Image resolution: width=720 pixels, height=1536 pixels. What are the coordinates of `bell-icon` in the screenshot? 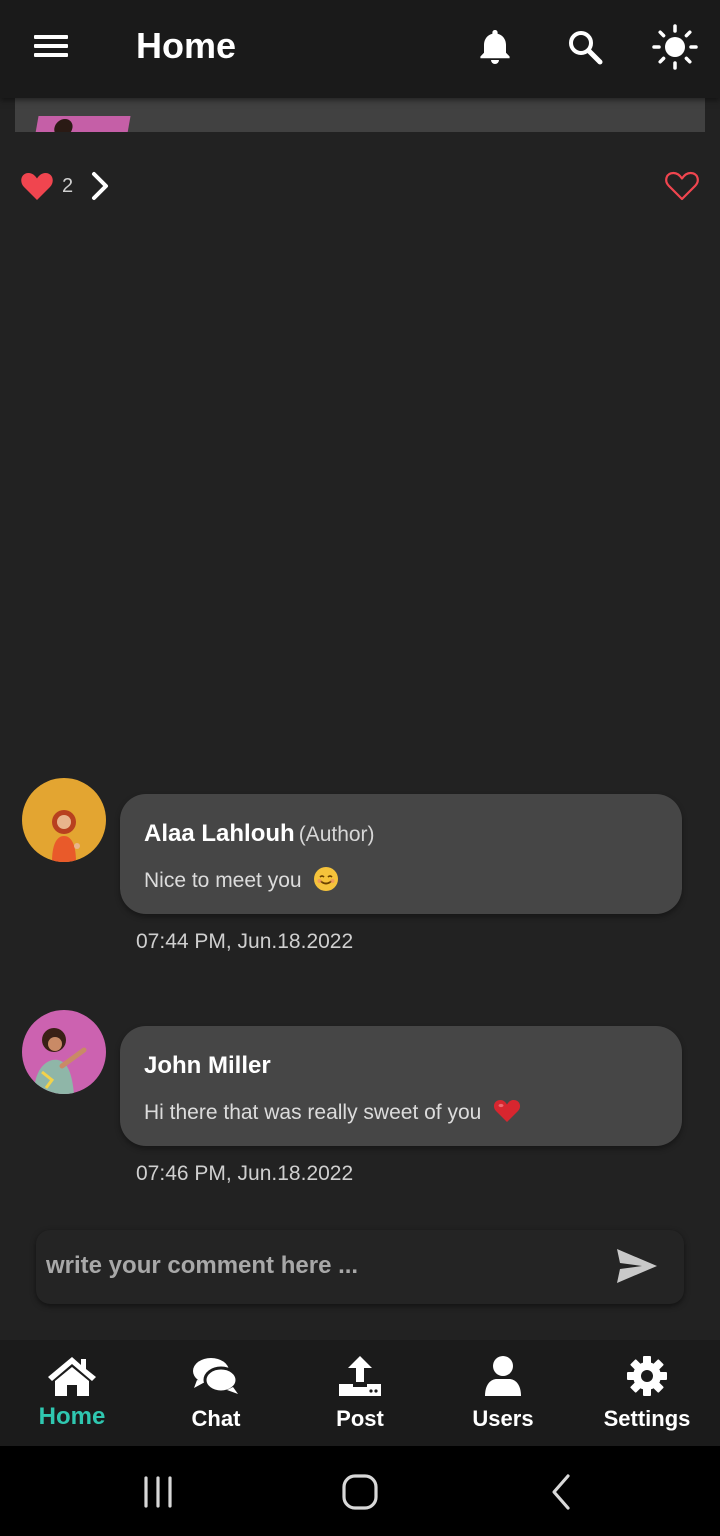 It's located at (495, 47).